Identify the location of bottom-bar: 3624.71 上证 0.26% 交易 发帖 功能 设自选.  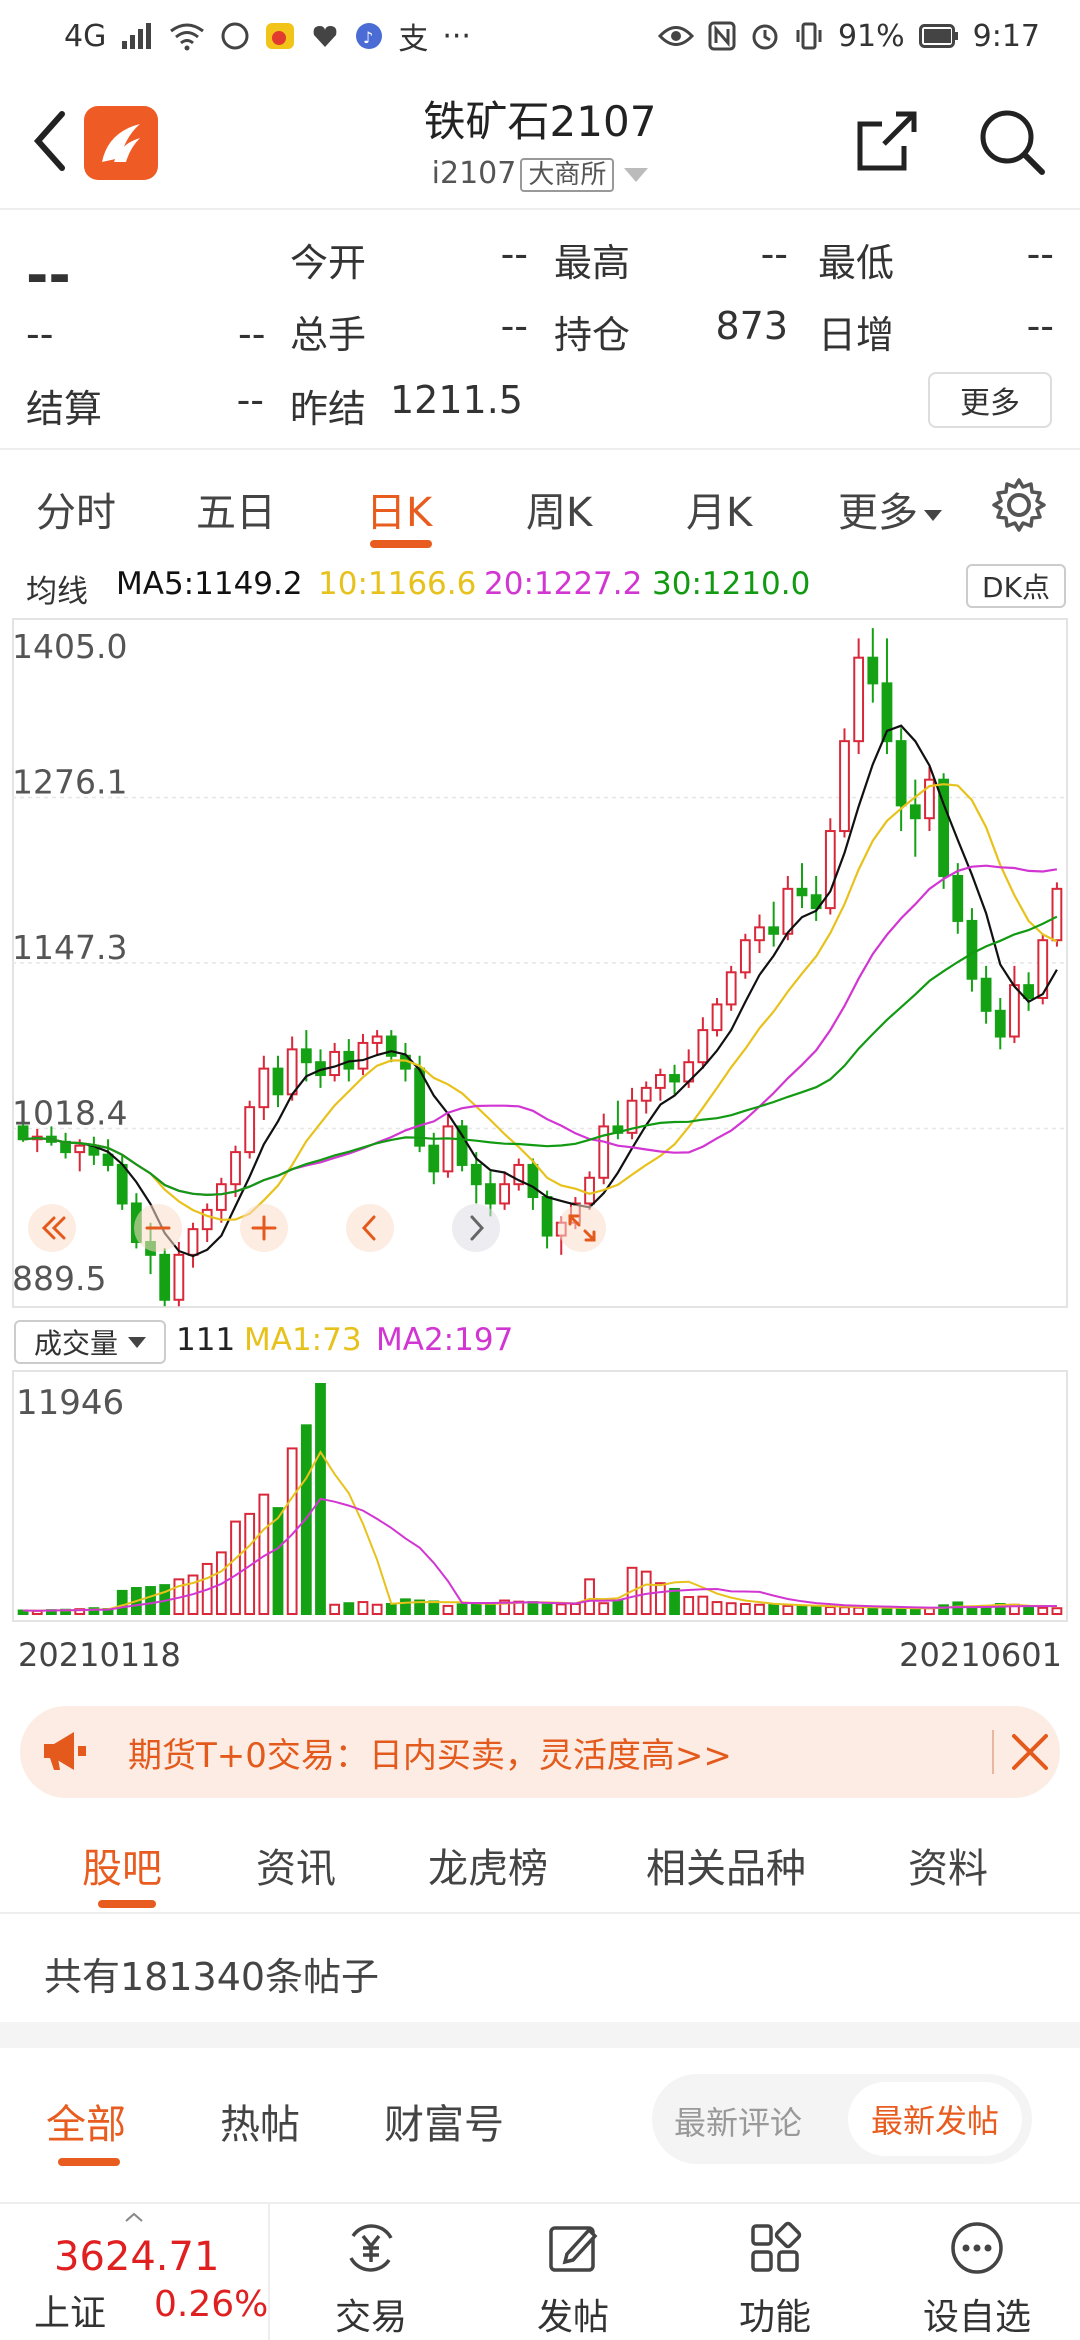
(540, 2271).